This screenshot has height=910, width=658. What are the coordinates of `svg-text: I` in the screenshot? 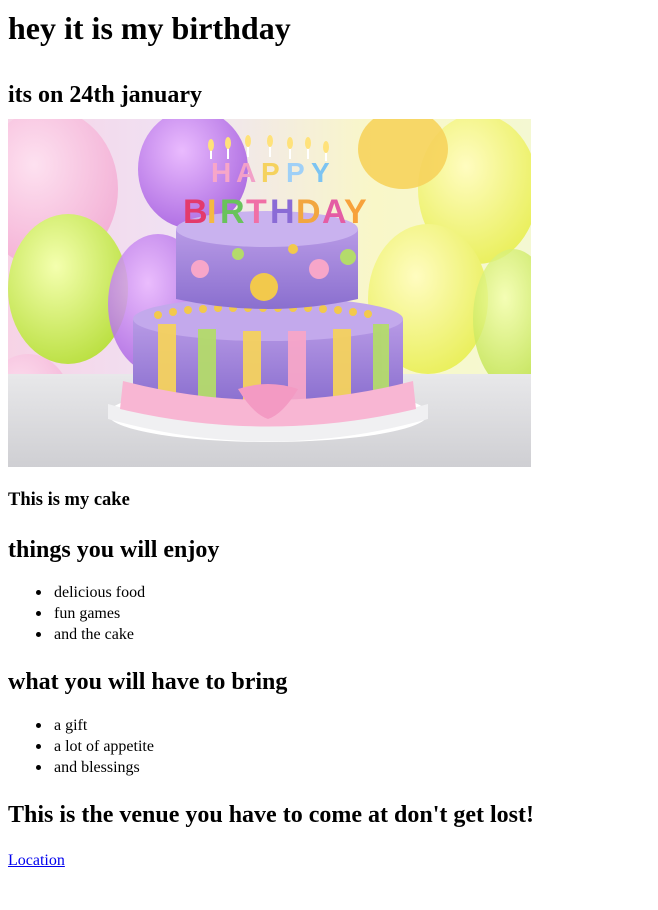 It's located at (211, 212).